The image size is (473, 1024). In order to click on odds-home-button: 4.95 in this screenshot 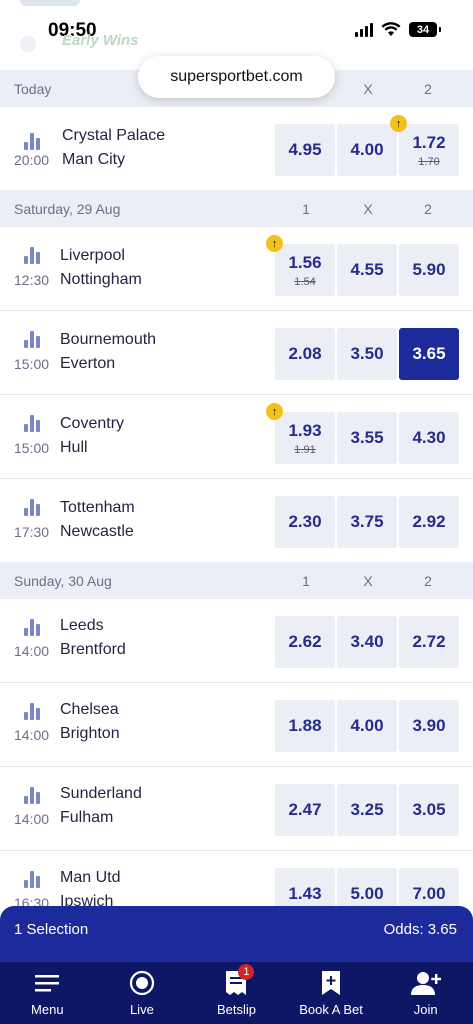, I will do `click(305, 150)`.